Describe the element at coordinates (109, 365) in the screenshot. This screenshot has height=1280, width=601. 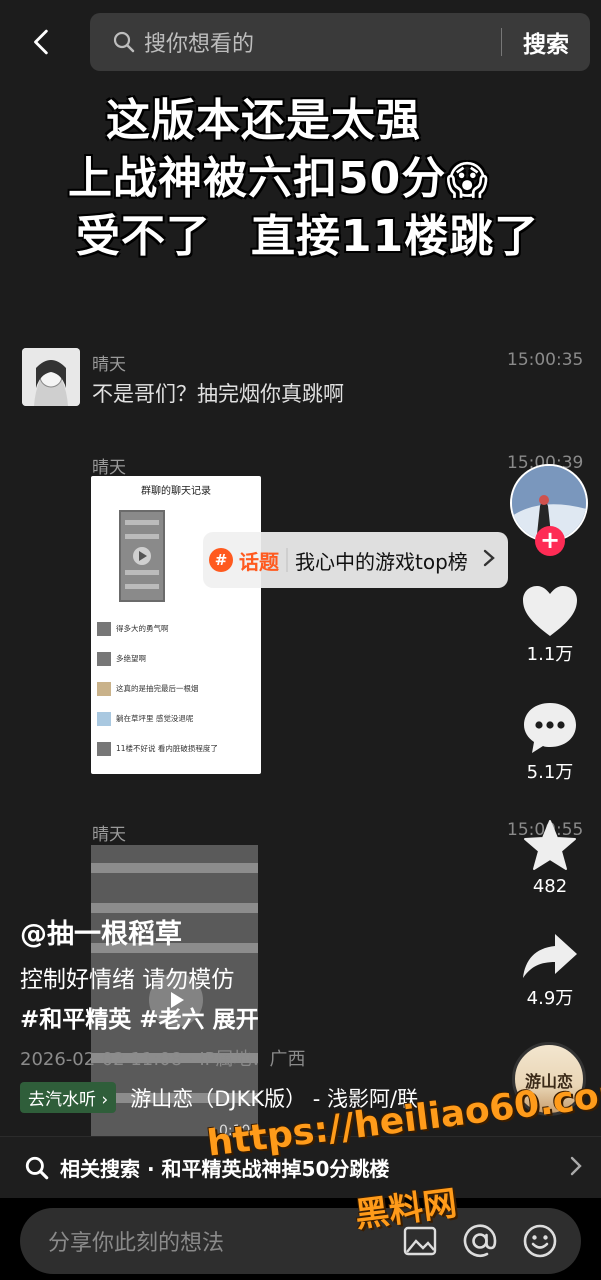
I see `chat-name-1: 晴天` at that location.